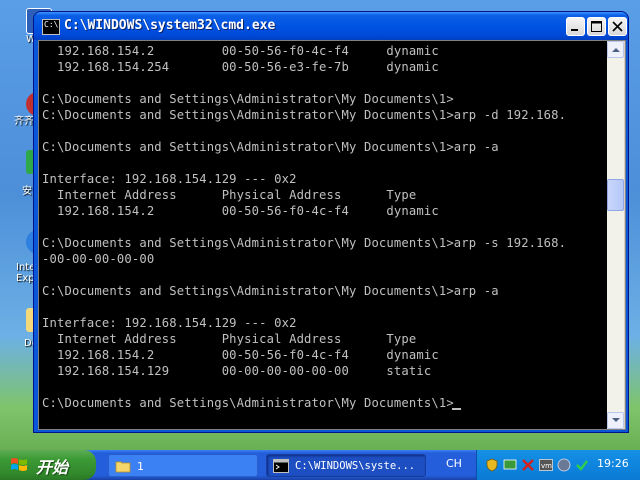 This screenshot has height=480, width=640. Describe the element at coordinates (564, 465) in the screenshot. I see `sound-icon` at that location.